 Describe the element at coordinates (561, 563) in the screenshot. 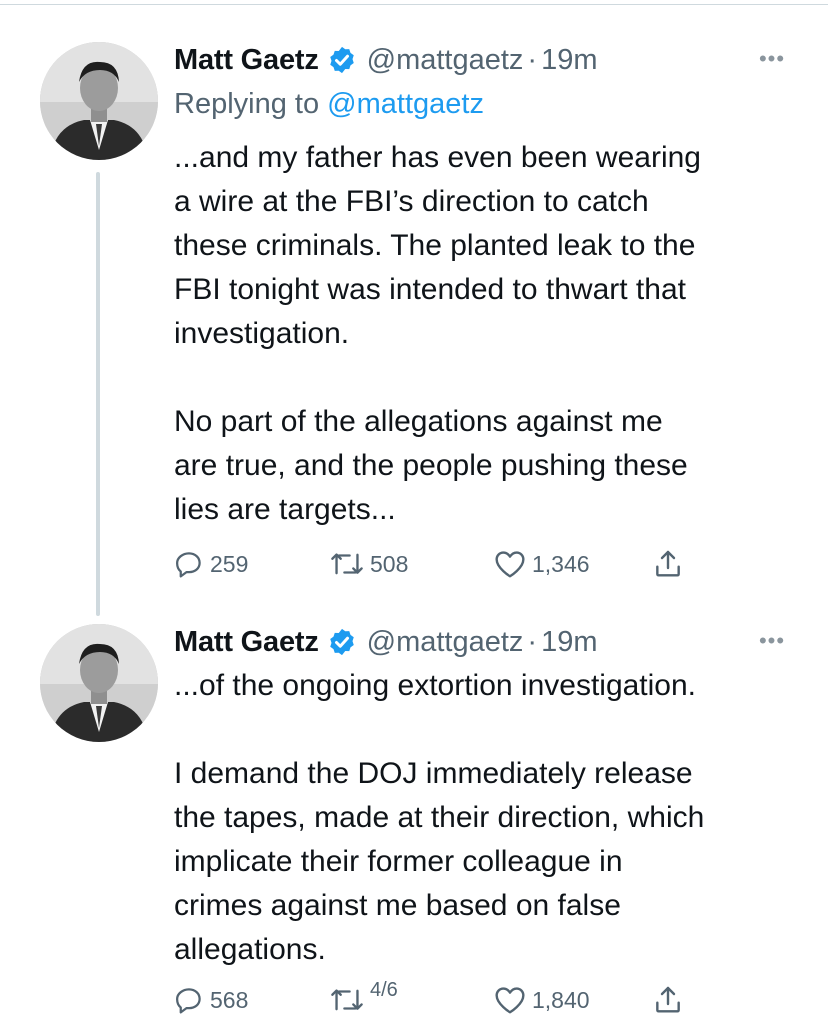

I see `like-count: 1,346` at that location.